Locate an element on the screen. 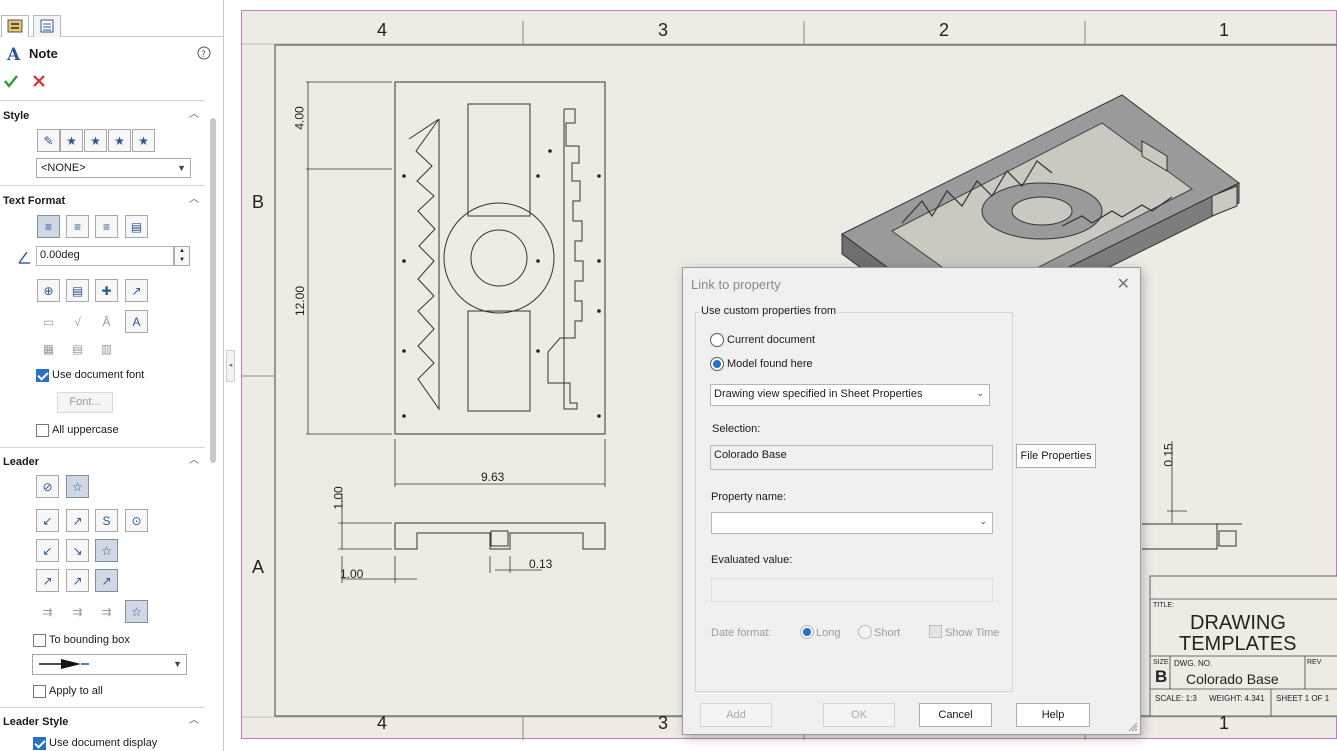 This screenshot has height=751, width=1337. property-manager-icon is located at coordinates (15, 26).